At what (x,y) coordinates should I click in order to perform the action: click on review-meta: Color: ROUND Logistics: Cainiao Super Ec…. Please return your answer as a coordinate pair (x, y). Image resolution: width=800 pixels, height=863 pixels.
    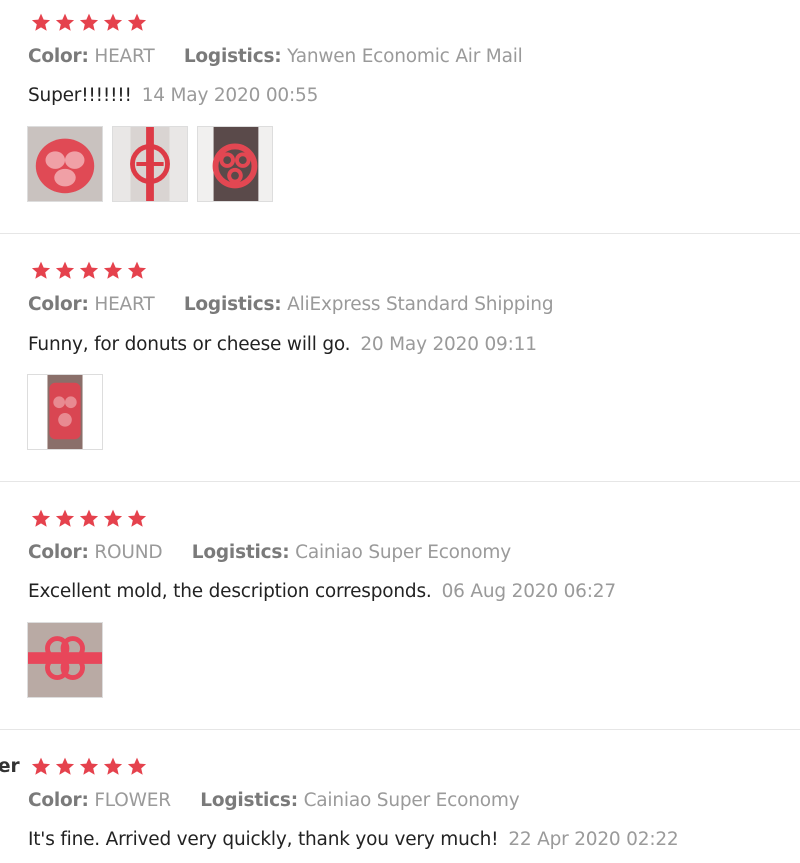
    Looking at the image, I should click on (269, 552).